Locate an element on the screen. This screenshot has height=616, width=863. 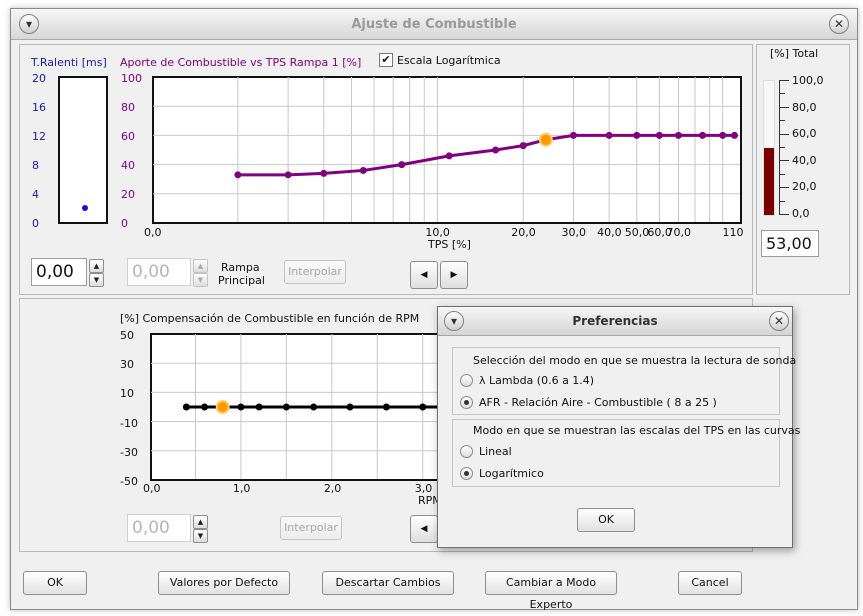
discard-button: Descartar Cambios is located at coordinates (388, 583).